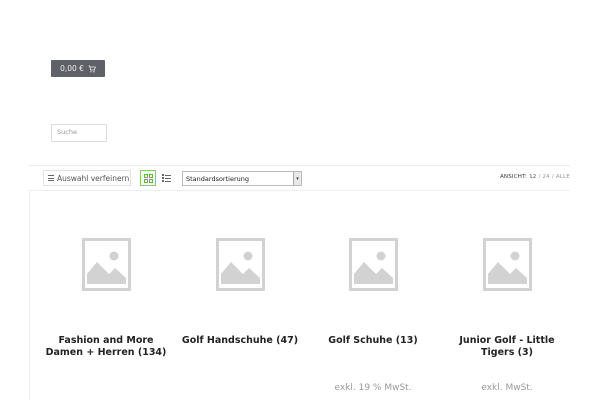 The image size is (600, 400). I want to click on sort-selected-value: Standardsortierung, so click(217, 178).